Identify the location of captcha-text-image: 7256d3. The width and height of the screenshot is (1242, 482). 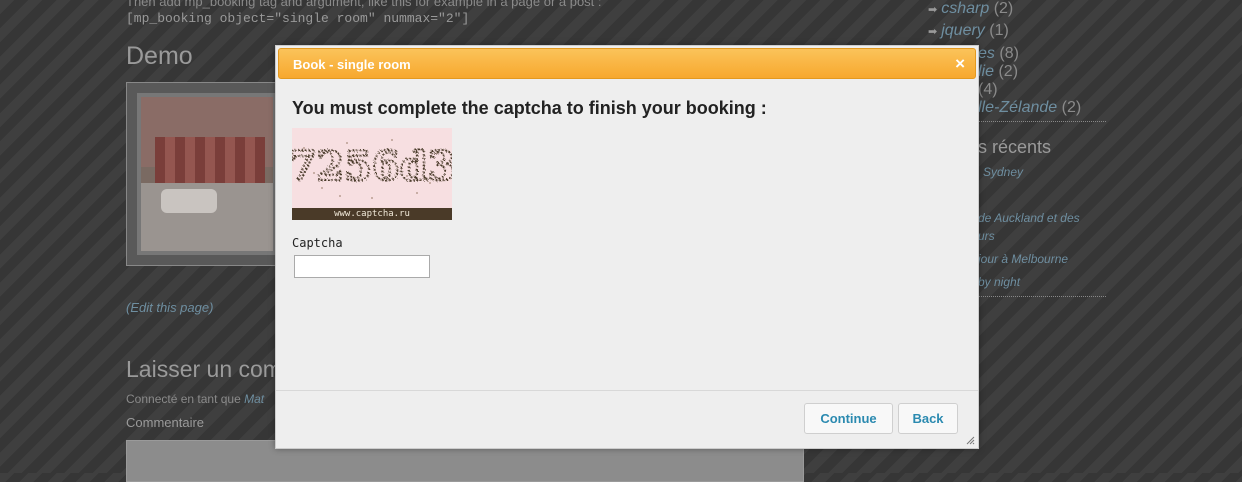
(372, 169).